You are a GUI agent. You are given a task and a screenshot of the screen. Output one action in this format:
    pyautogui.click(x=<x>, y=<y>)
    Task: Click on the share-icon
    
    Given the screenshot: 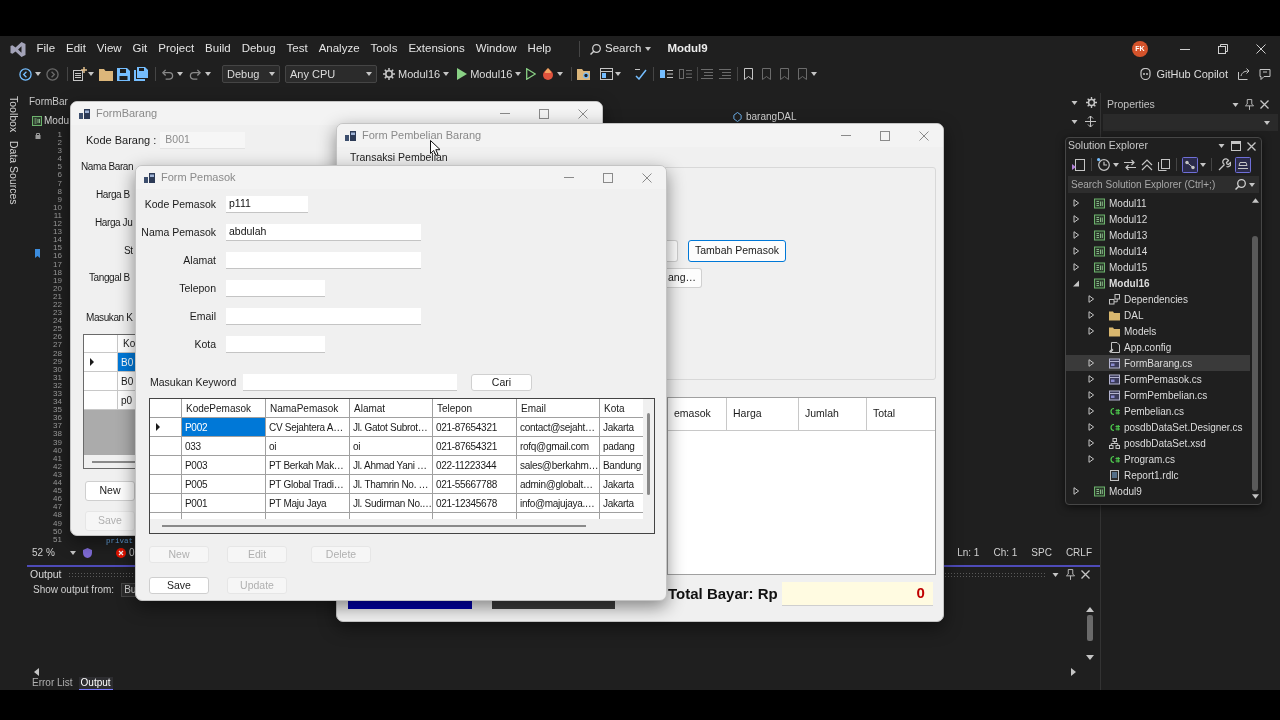 What is the action you would take?
    pyautogui.click(x=1244, y=74)
    